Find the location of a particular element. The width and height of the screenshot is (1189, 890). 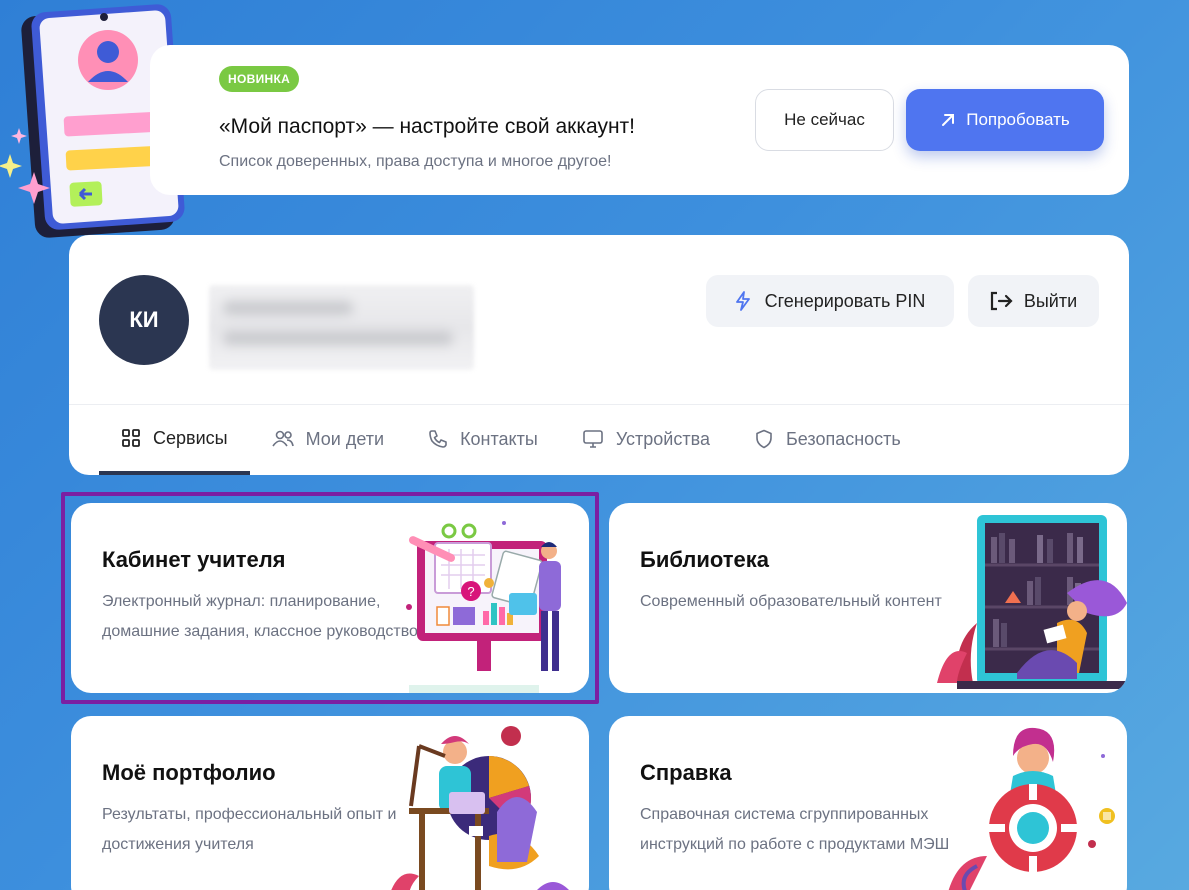

tab-my-children: Мои дети is located at coordinates (328, 439).